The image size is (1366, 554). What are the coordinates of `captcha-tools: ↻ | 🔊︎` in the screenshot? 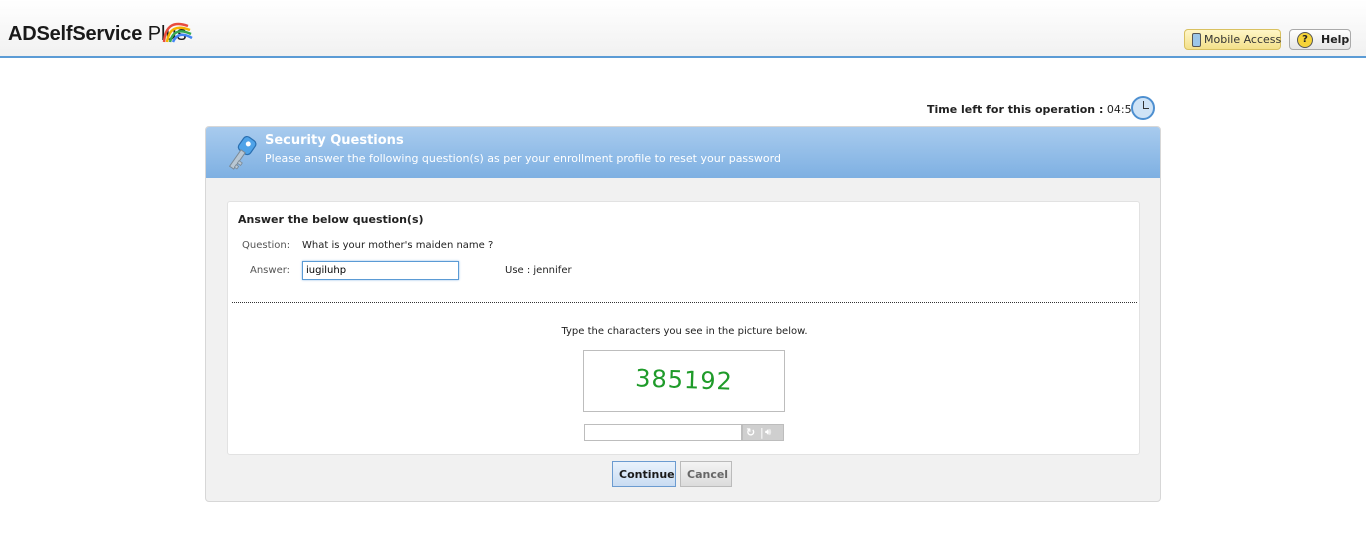 It's located at (763, 432).